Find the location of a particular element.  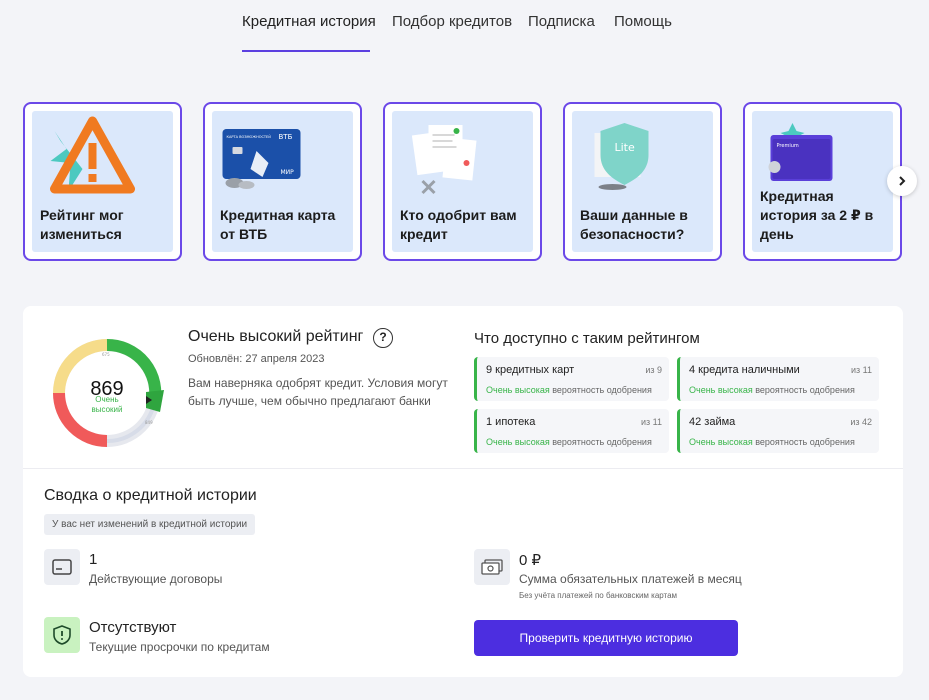

promo-title: Рейтинг мог изменить­ся is located at coordinates (82, 224).